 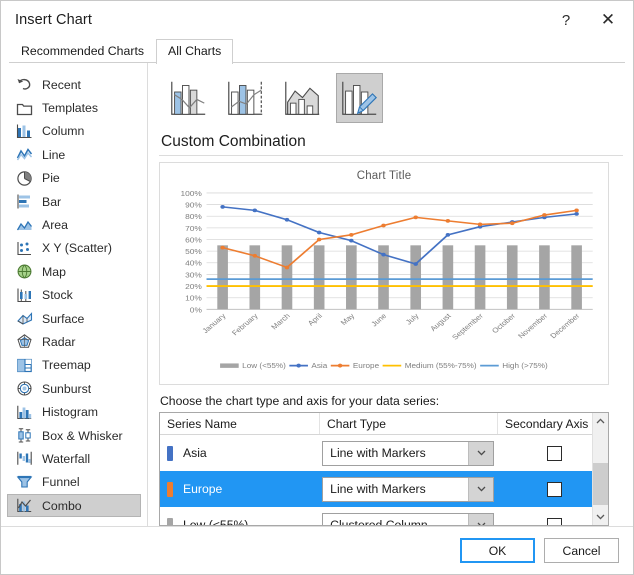 I want to click on svg-text: 20%, so click(x=193, y=287).